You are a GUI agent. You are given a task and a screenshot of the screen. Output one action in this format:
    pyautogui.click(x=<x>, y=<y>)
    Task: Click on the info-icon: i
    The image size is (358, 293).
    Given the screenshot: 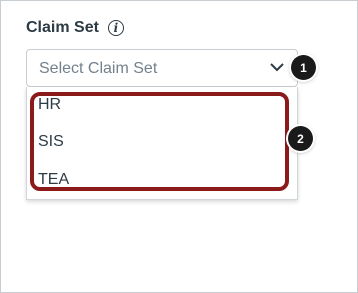 What is the action you would take?
    pyautogui.click(x=115, y=28)
    